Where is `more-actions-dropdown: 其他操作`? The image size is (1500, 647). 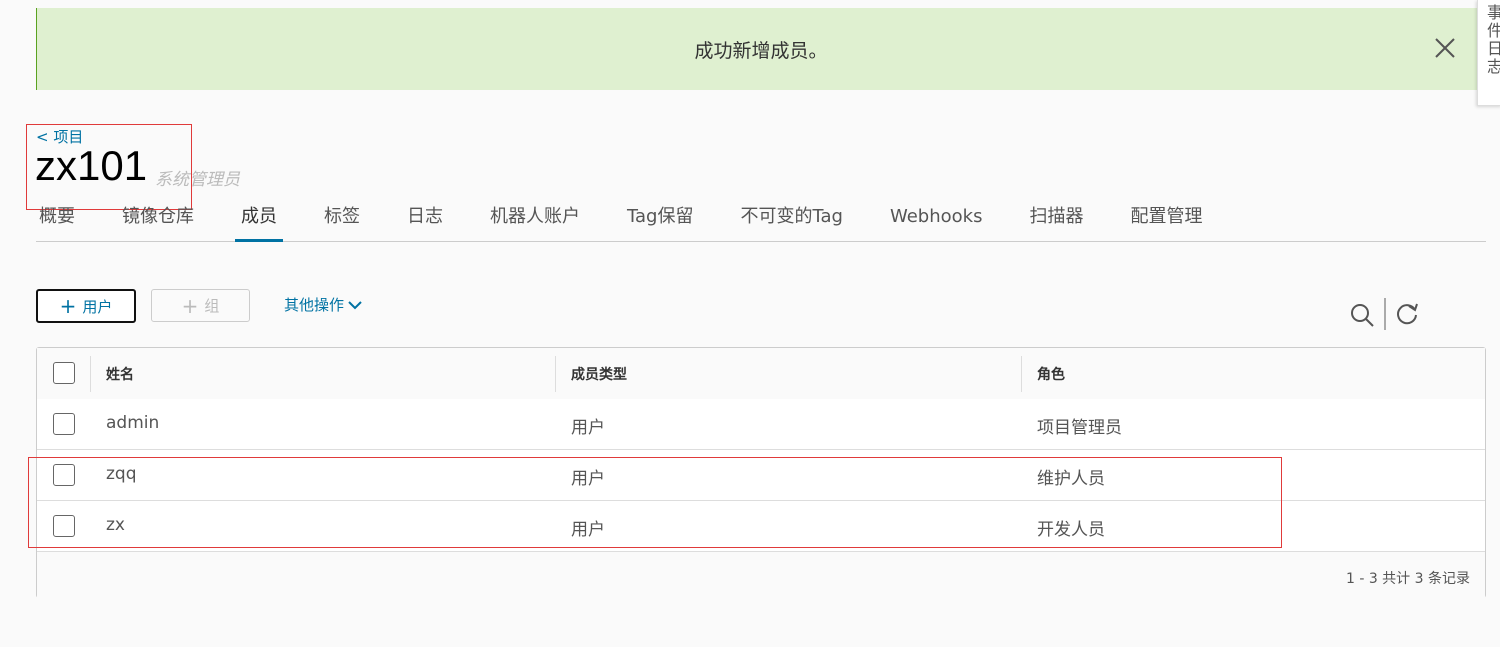 more-actions-dropdown: 其他操作 is located at coordinates (323, 304).